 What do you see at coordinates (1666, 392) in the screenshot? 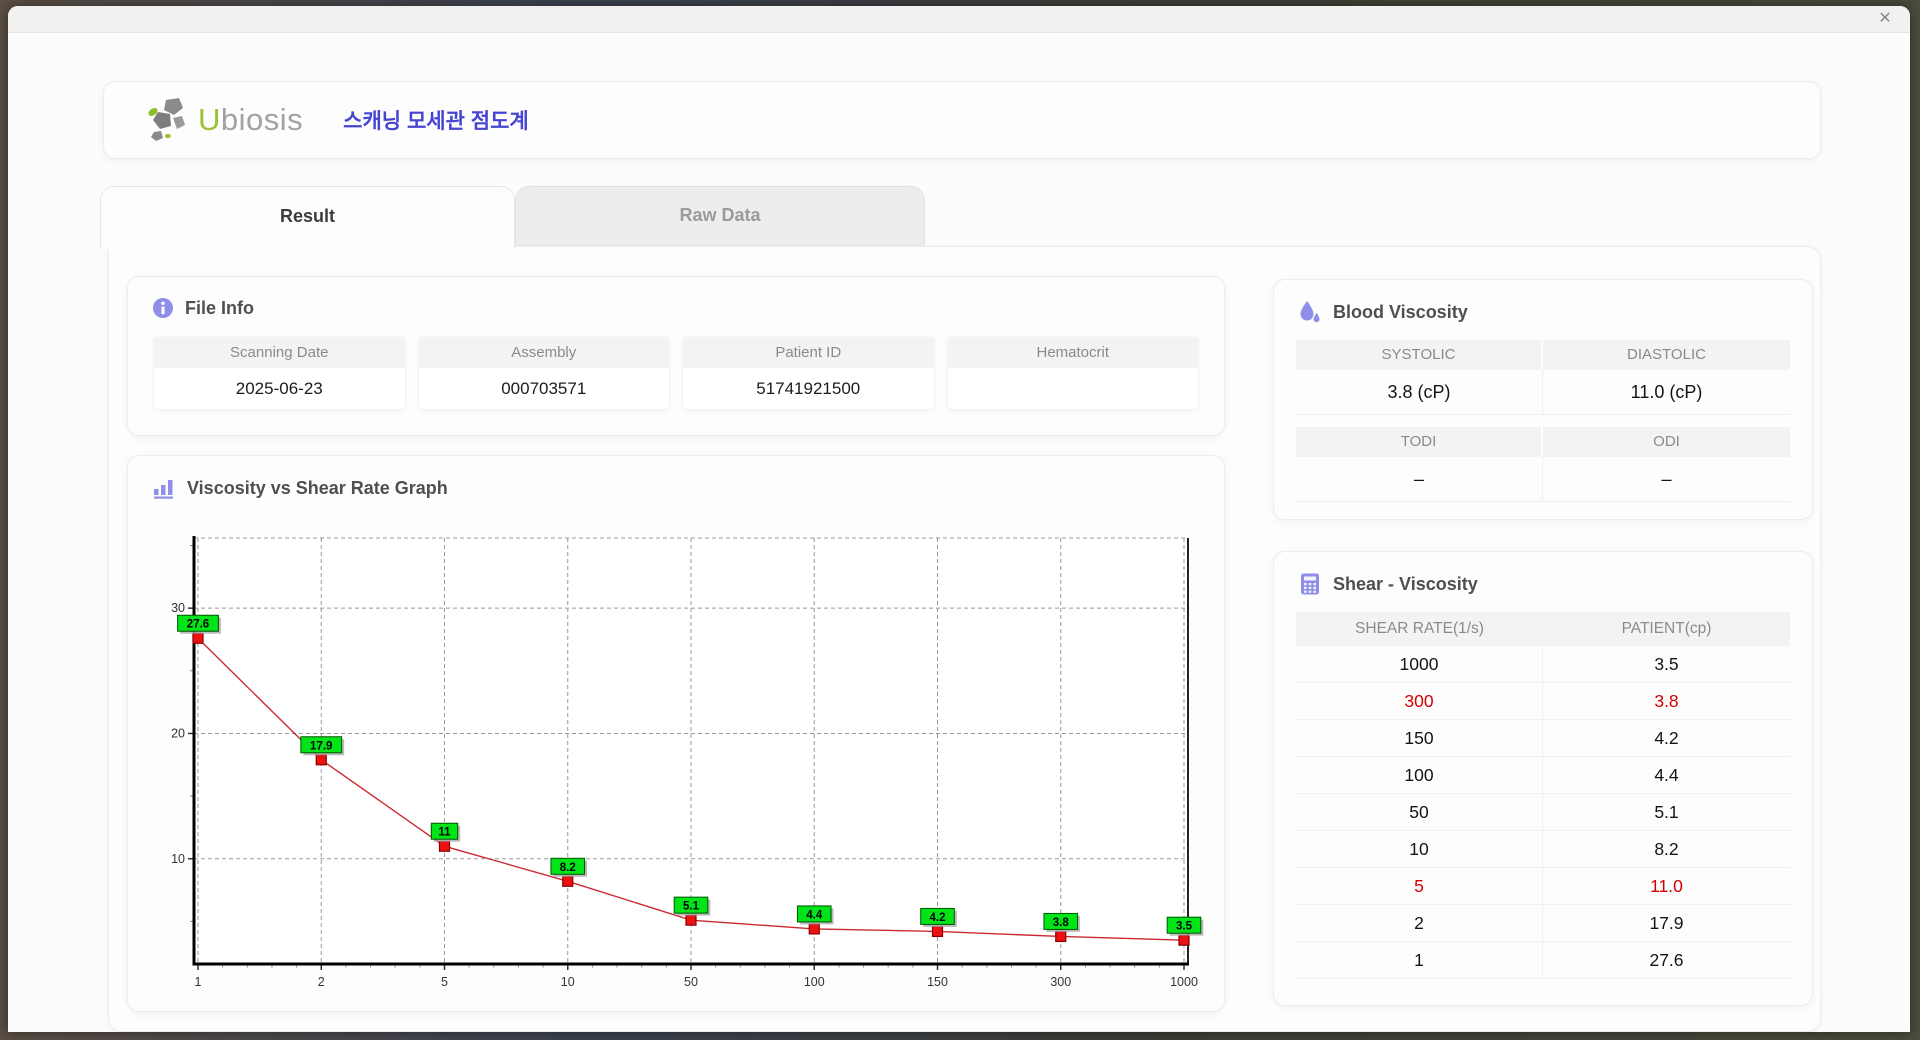
I see `bv-value-diastolic: 11.0 (cP)` at bounding box center [1666, 392].